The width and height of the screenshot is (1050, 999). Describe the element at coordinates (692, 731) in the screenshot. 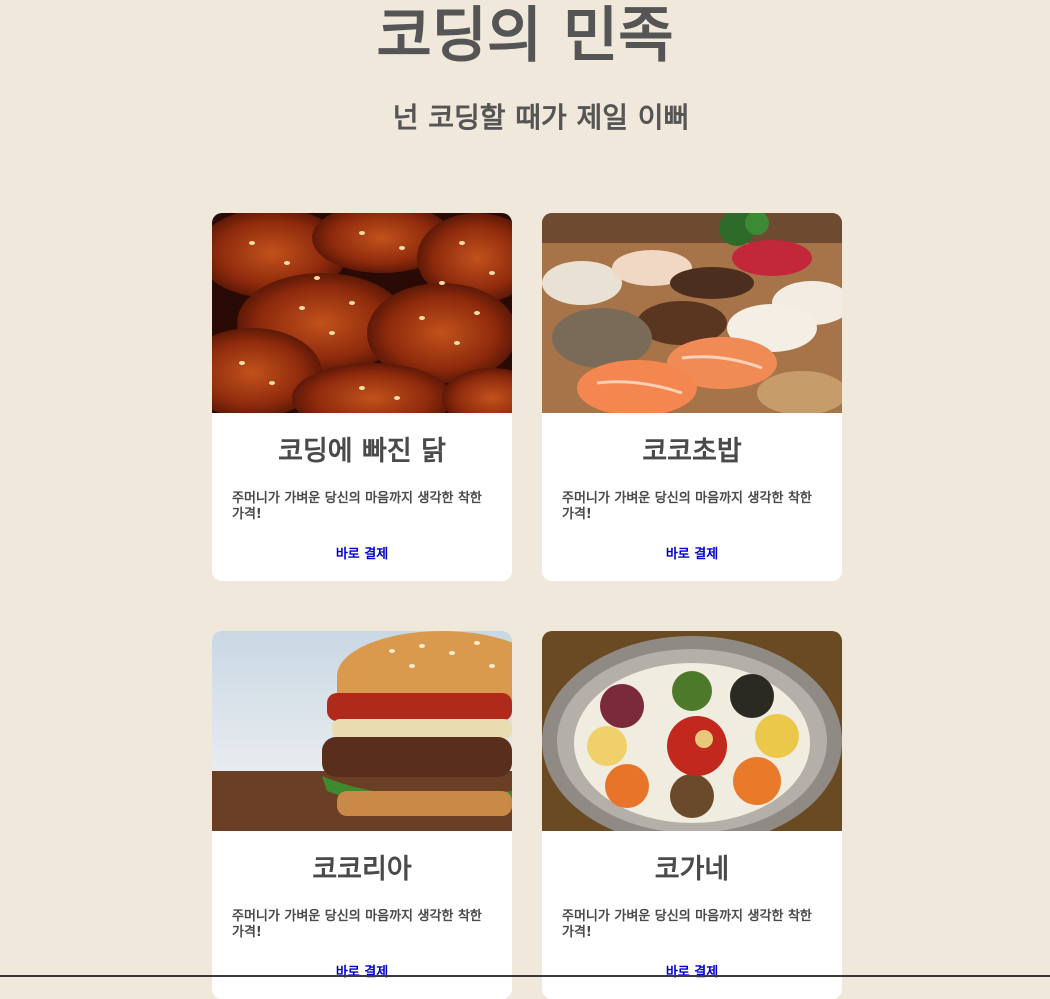

I see `bibimbap-photo` at that location.